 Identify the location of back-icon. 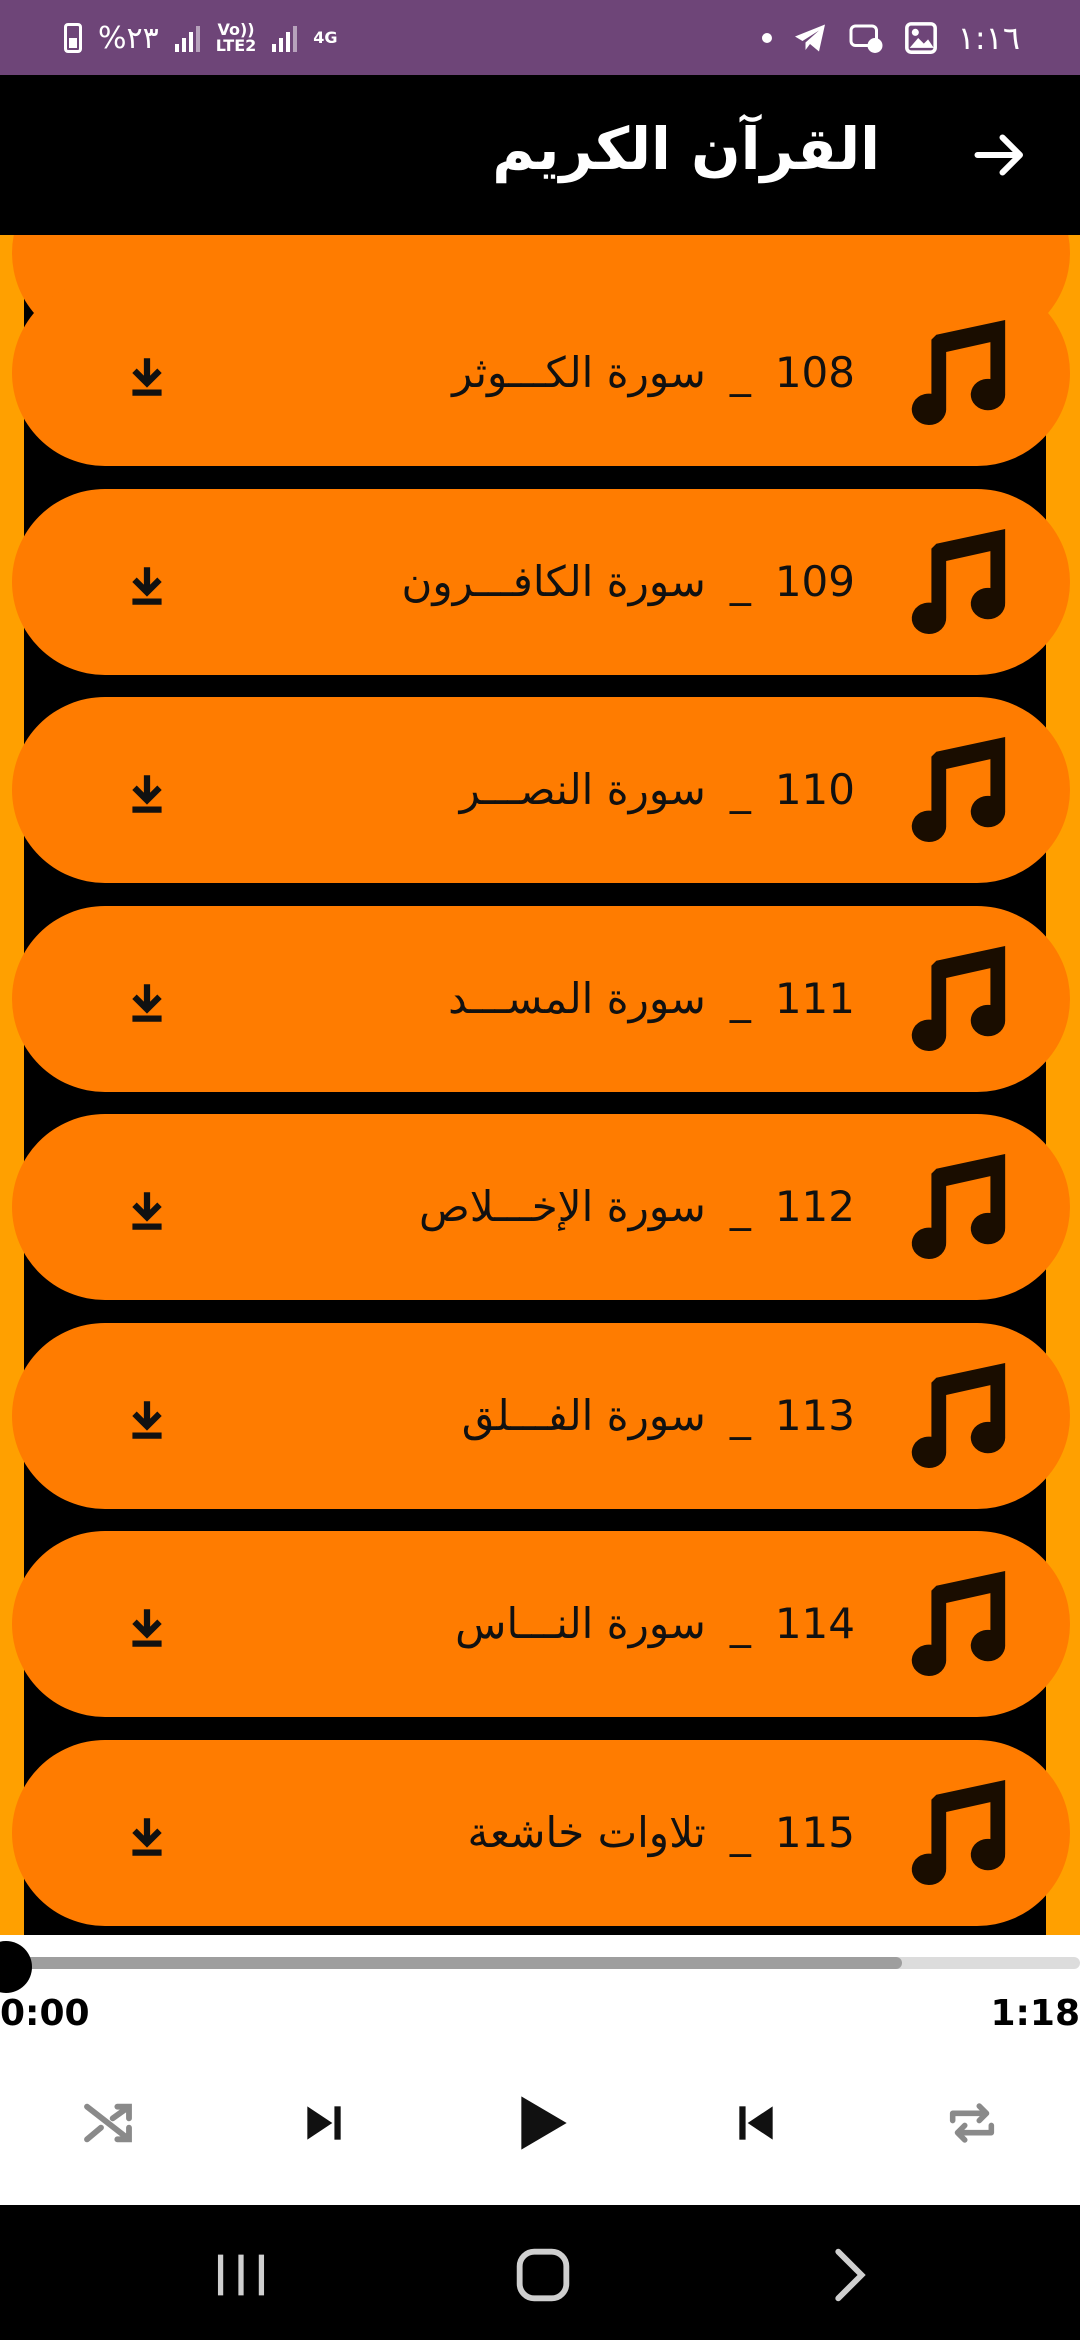
(847, 2275).